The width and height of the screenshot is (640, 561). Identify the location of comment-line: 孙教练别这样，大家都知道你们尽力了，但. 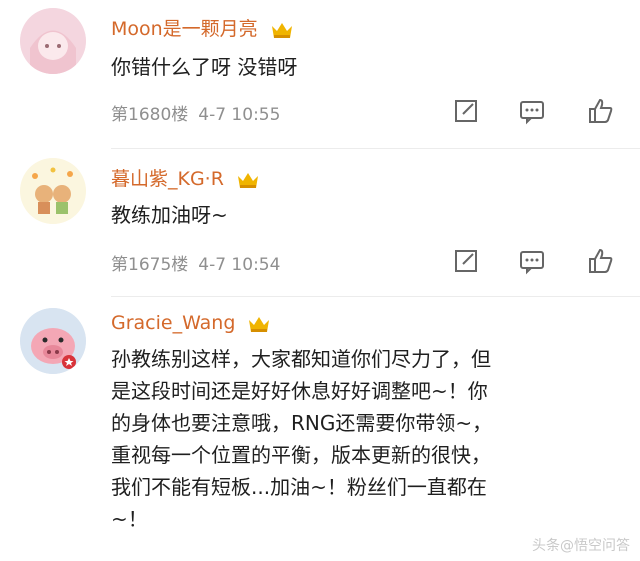
(301, 359).